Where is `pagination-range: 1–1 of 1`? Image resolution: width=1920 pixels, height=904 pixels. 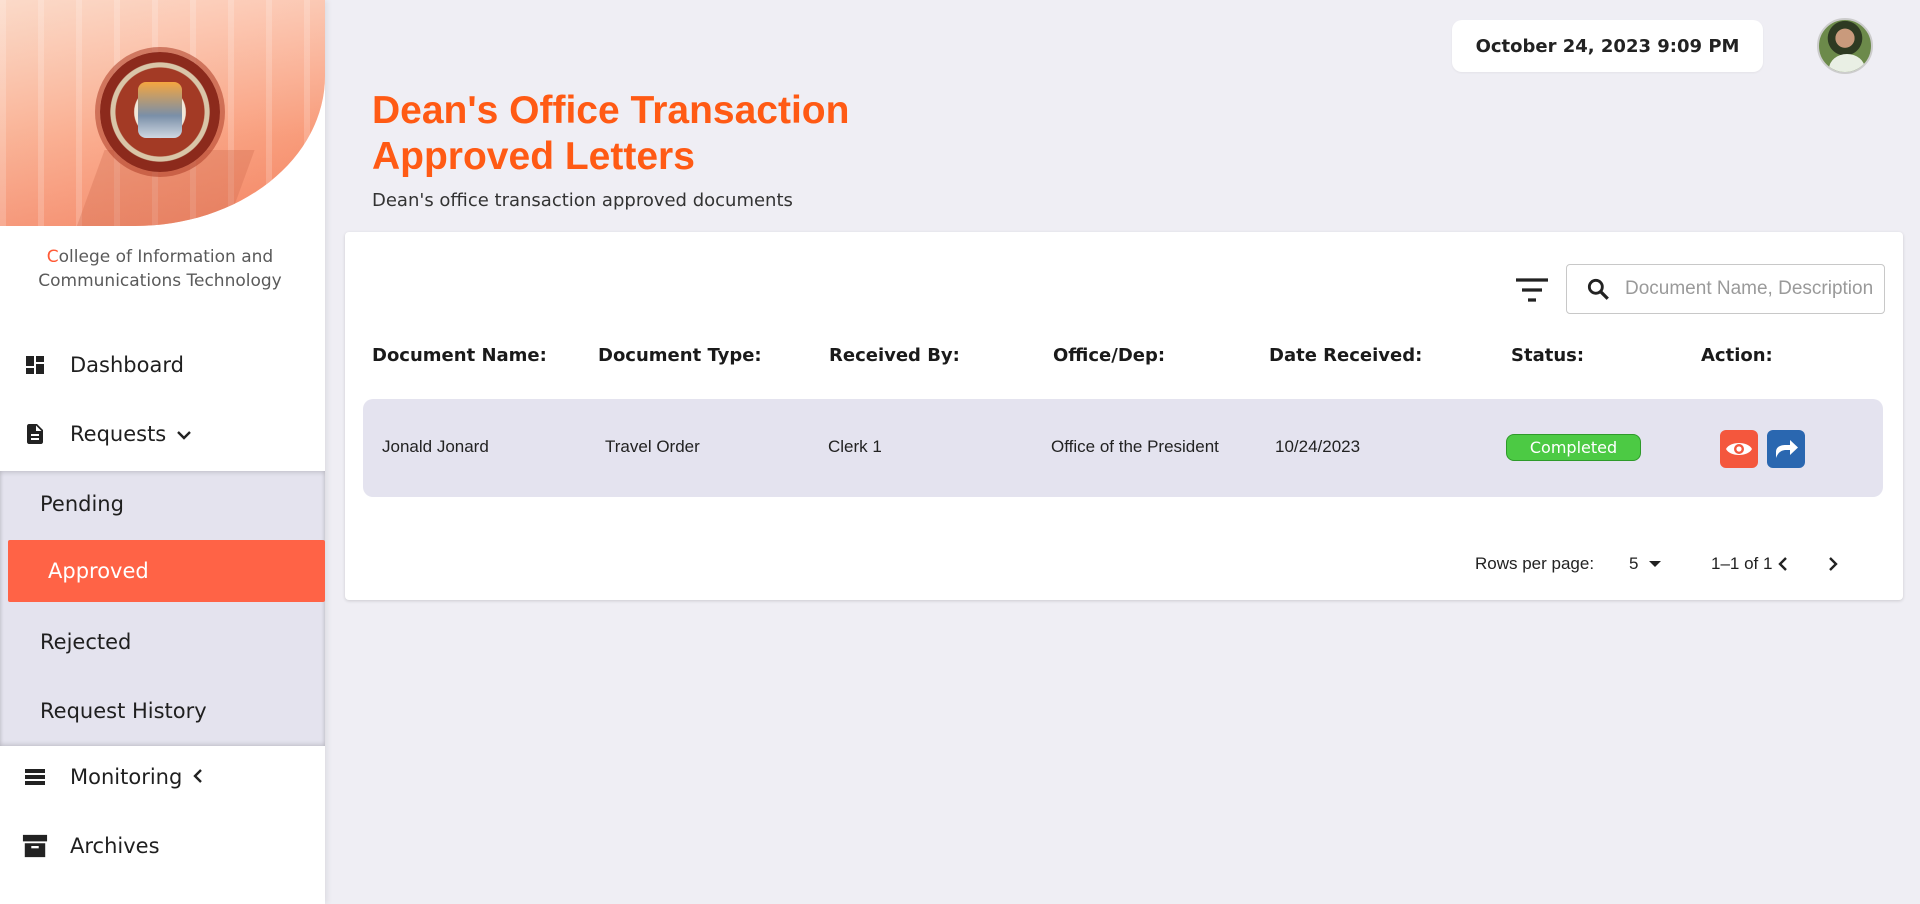
pagination-range: 1–1 of 1 is located at coordinates (1742, 563).